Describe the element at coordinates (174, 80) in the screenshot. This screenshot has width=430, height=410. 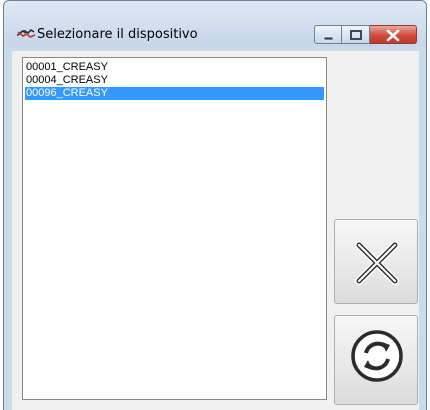
I see `list-item: 00004_CREASY` at that location.